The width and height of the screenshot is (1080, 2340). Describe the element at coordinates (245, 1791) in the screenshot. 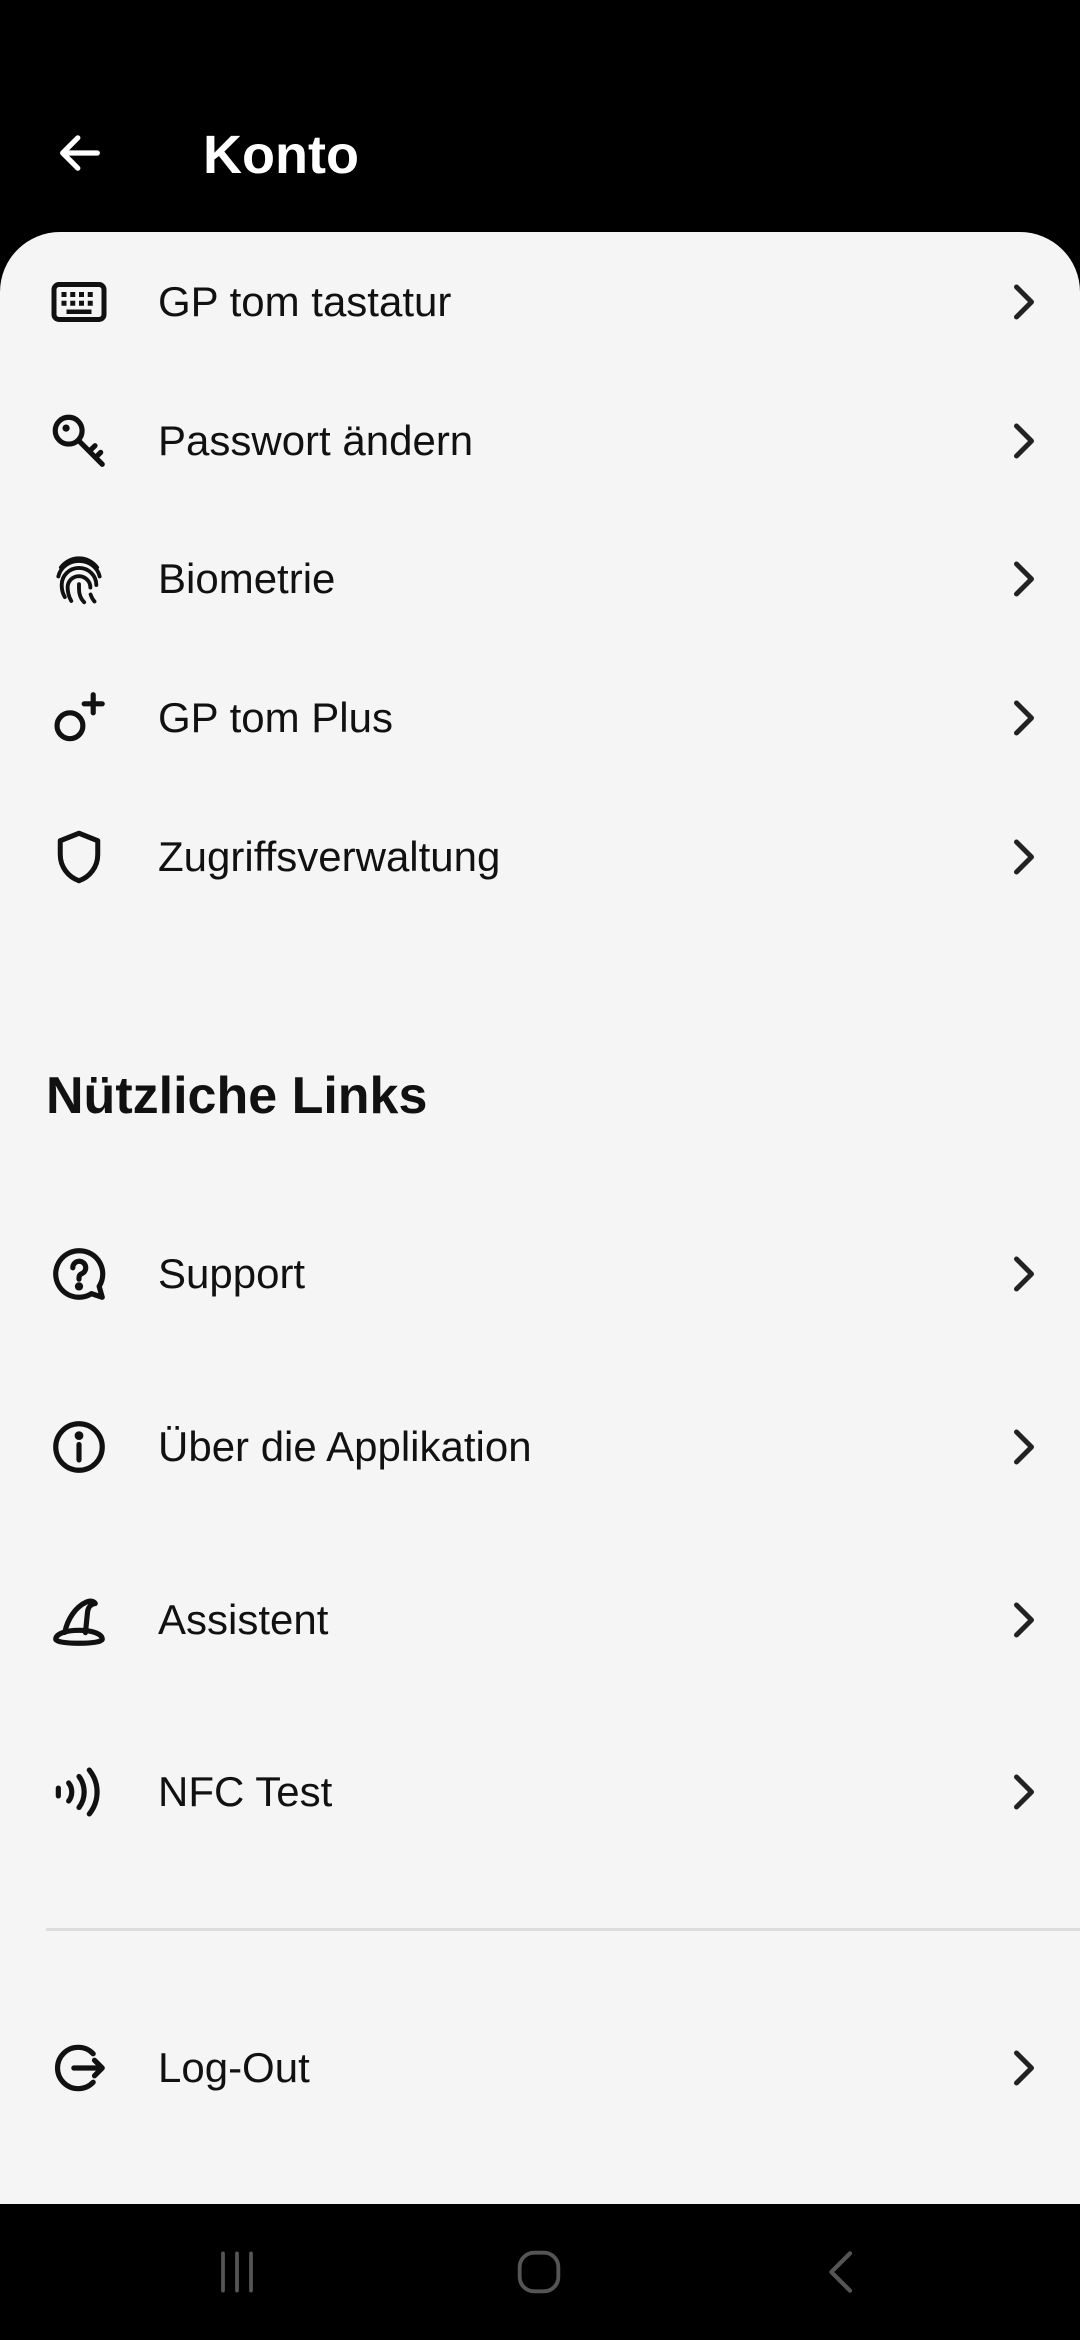

I see `menu-item-label: NFC Test` at that location.